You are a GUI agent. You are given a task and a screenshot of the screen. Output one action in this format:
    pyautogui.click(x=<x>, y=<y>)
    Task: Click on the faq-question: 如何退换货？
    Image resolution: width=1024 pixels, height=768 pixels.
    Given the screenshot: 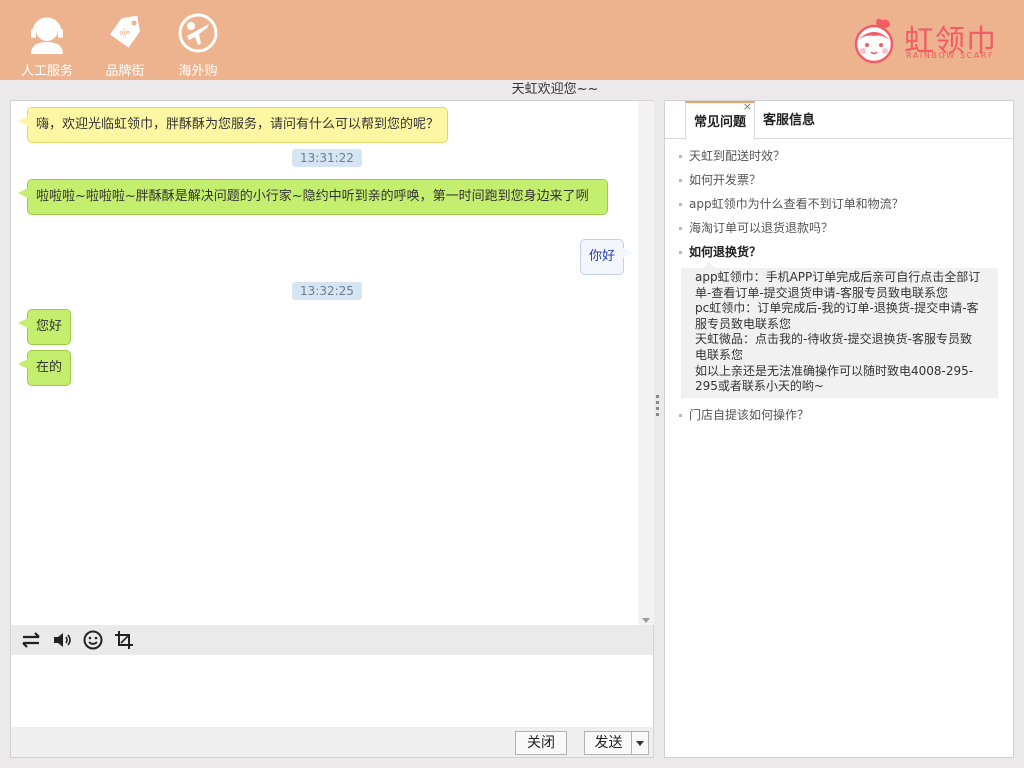 What is the action you would take?
    pyautogui.click(x=725, y=252)
    